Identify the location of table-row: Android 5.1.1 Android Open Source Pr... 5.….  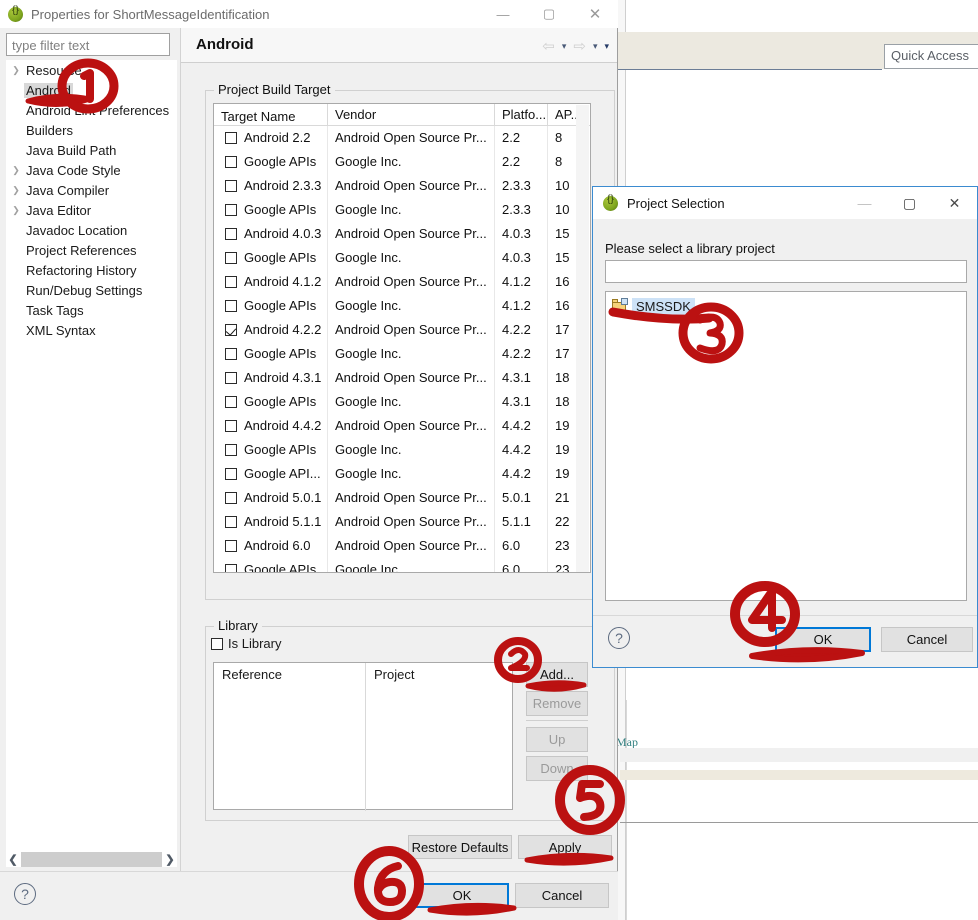
(402, 522).